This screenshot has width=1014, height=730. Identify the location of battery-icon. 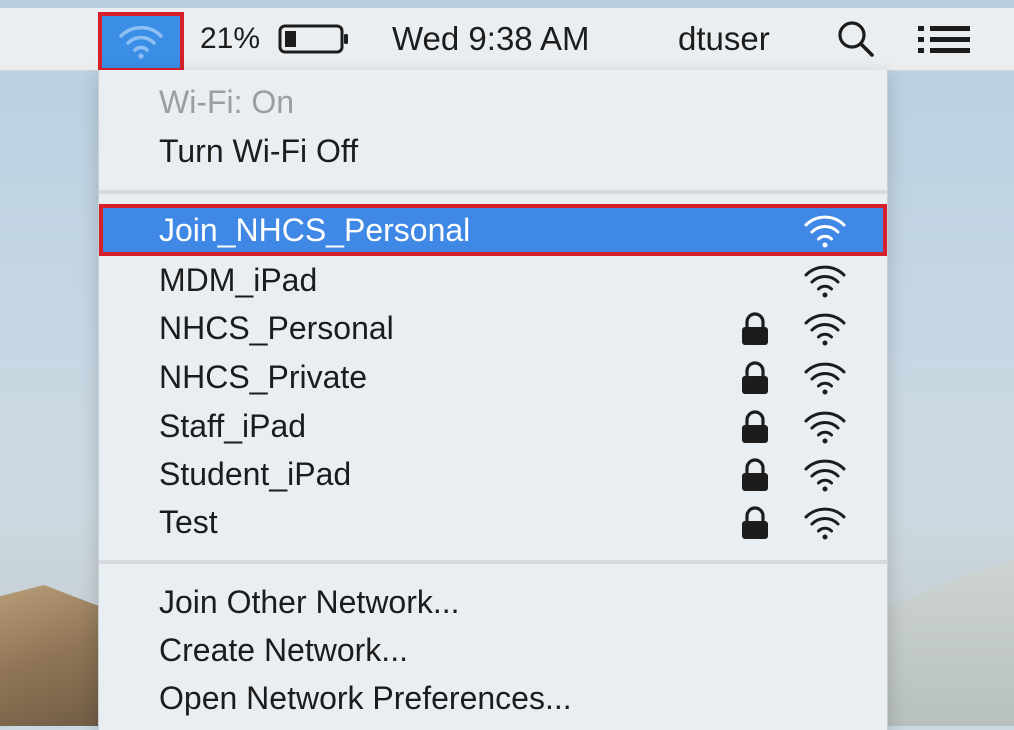
(315, 39).